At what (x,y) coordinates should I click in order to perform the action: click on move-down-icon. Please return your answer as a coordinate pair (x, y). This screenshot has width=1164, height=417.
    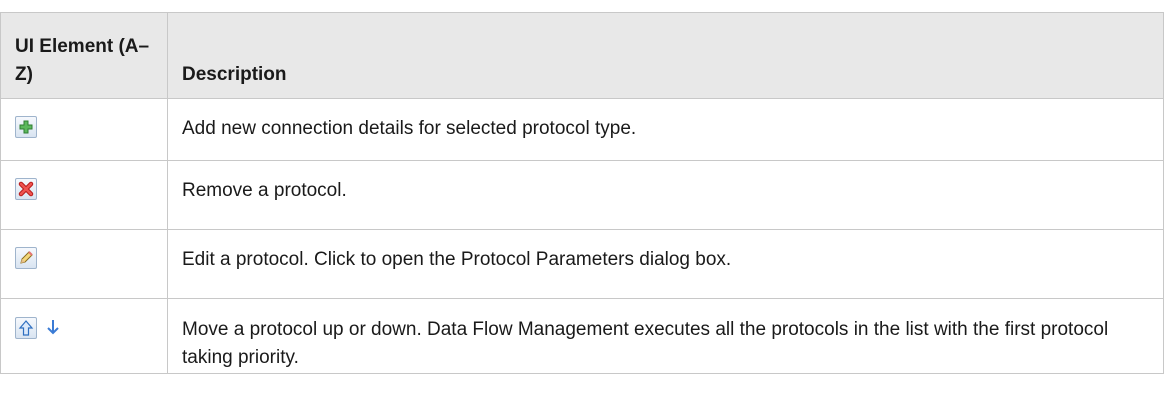
    Looking at the image, I should click on (54, 328).